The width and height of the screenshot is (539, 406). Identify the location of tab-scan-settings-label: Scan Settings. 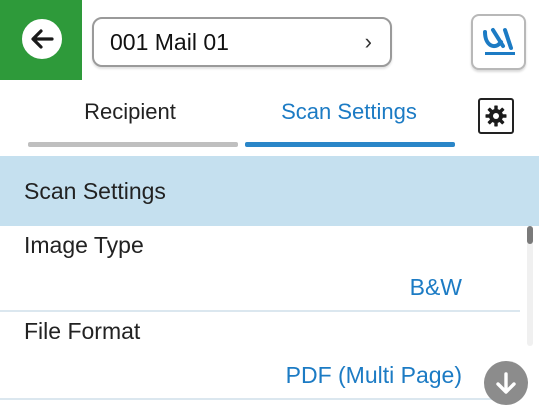
(349, 111).